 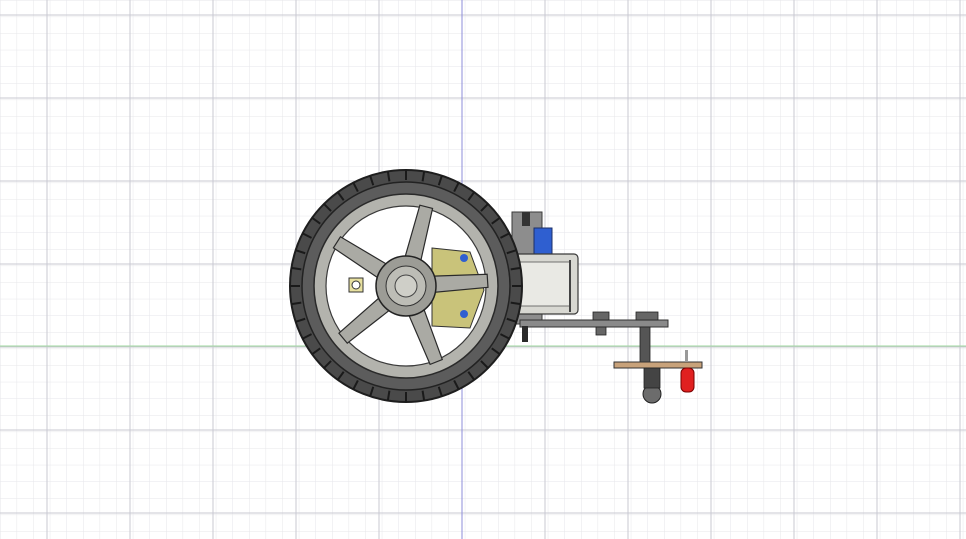 What do you see at coordinates (543, 241) in the screenshot?
I see `encoder-board` at bounding box center [543, 241].